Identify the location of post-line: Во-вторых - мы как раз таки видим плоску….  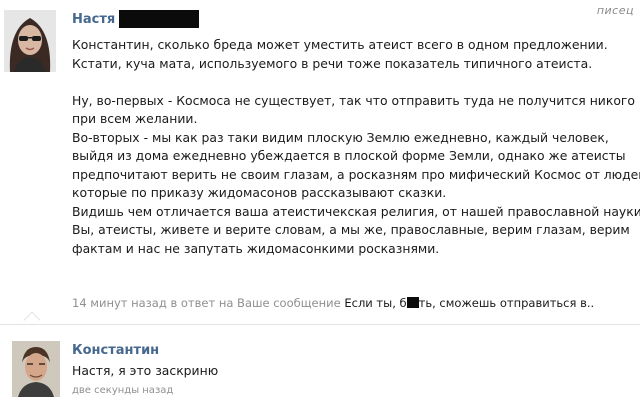
(340, 137).